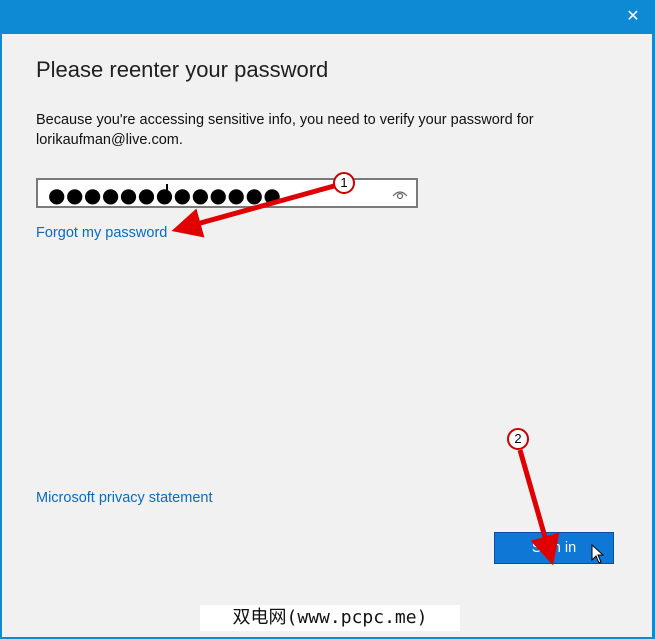 The height and width of the screenshot is (639, 655). Describe the element at coordinates (400, 194) in the screenshot. I see `reveal-password-icon` at that location.